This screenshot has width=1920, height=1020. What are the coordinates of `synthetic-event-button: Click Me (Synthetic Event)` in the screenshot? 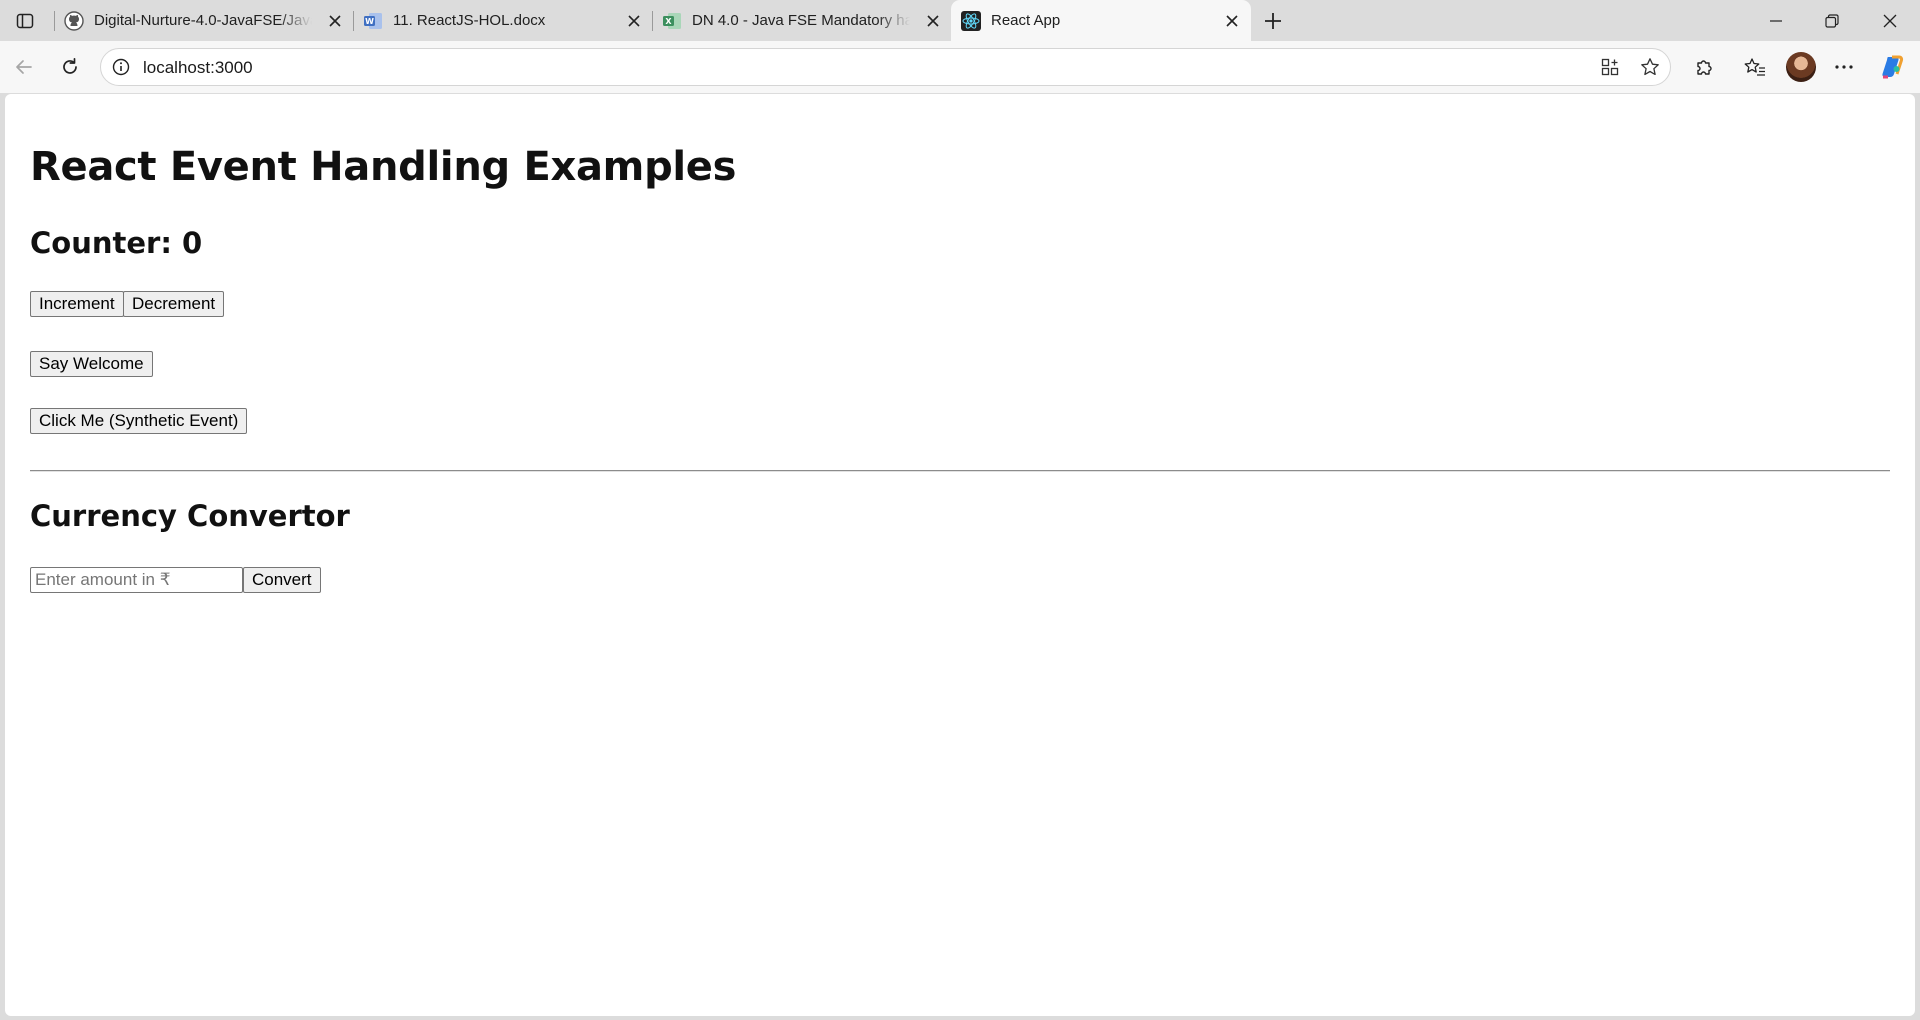 It's located at (139, 421).